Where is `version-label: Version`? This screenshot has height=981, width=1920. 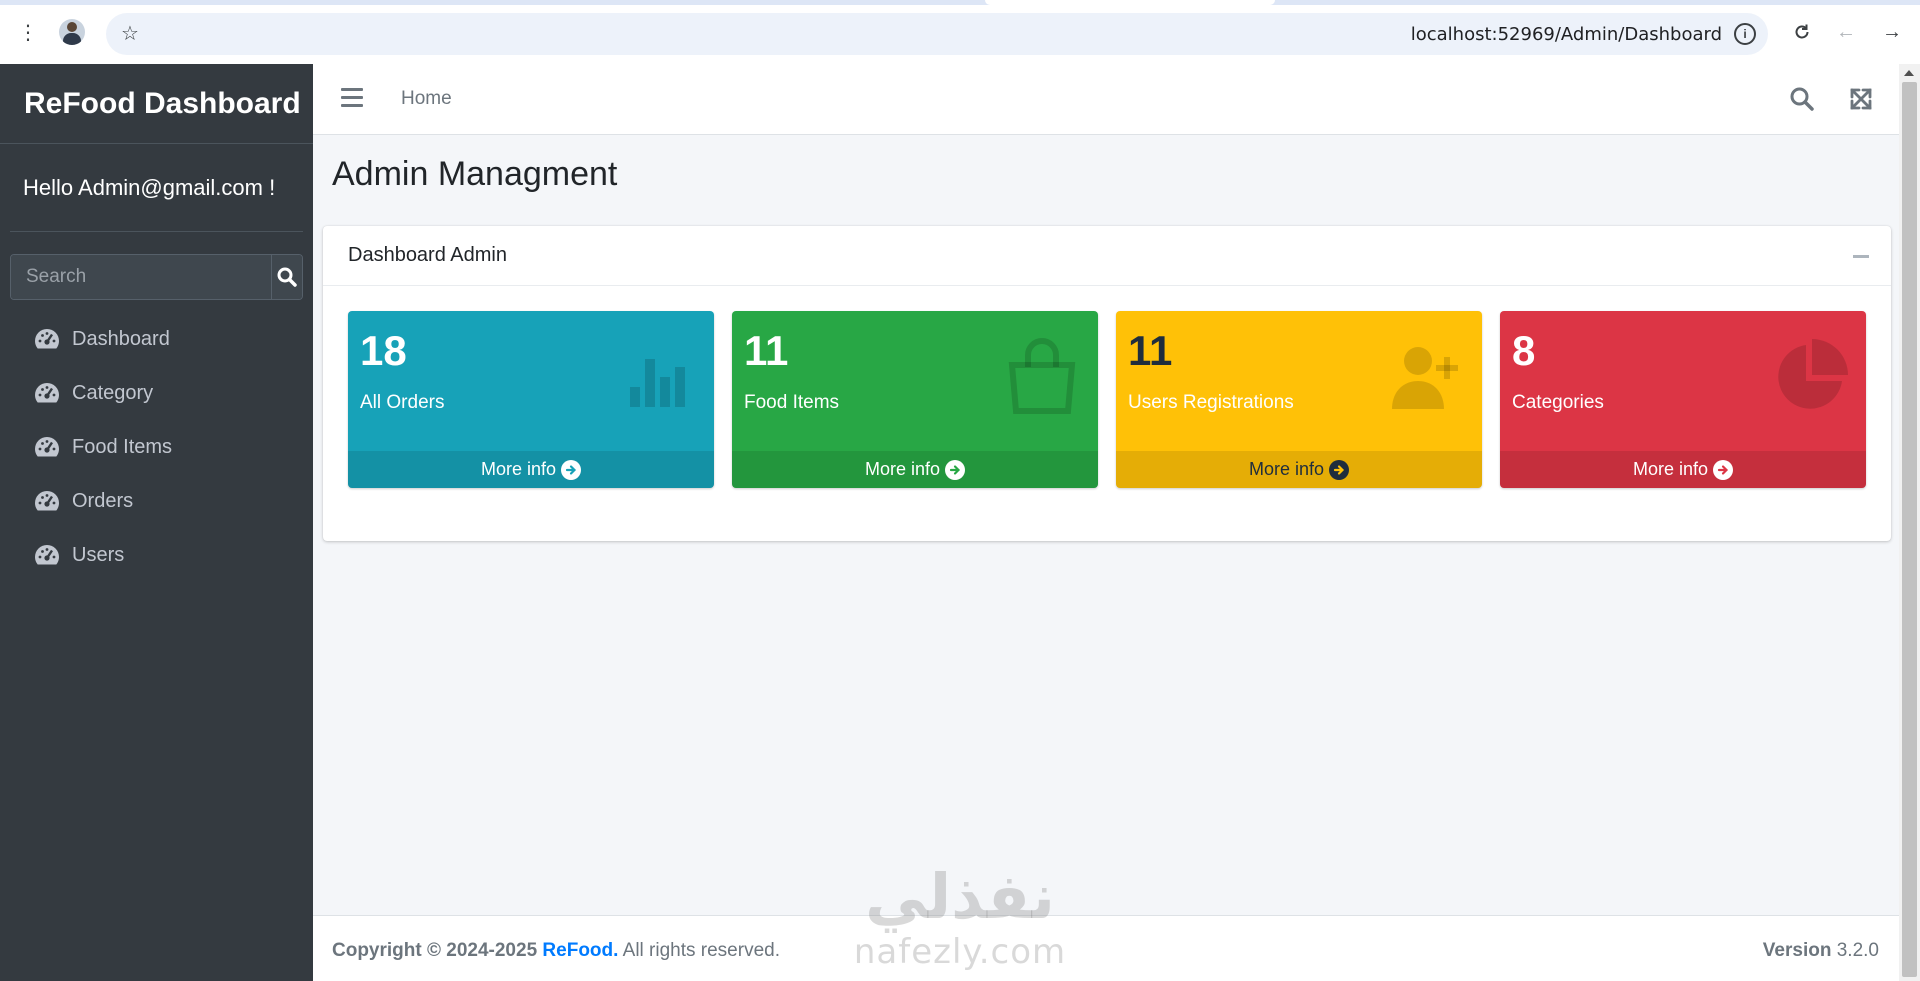
version-label: Version is located at coordinates (1797, 950).